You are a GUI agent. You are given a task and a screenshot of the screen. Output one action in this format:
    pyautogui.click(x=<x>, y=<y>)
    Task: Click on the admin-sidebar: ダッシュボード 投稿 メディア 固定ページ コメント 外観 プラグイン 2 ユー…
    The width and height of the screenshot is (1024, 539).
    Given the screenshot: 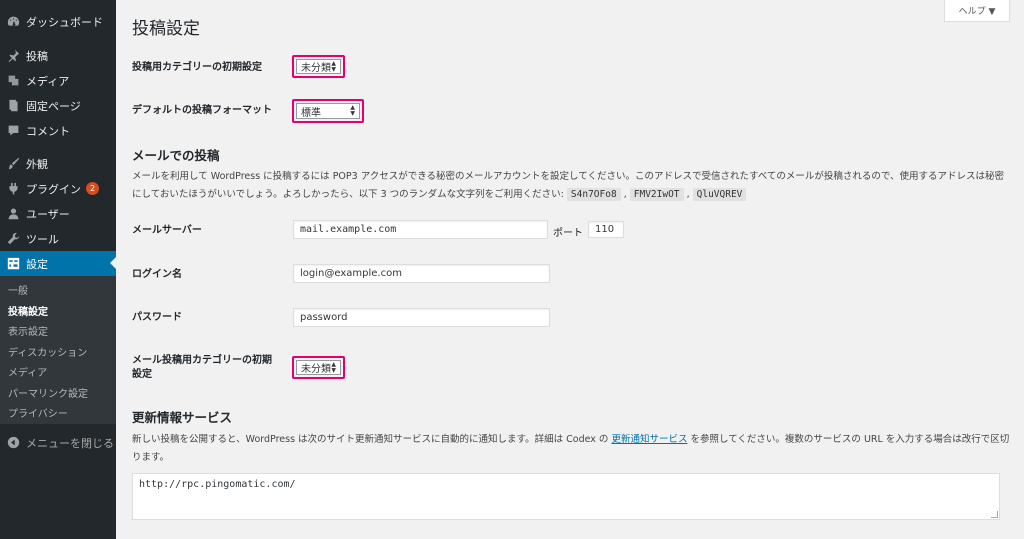 What is the action you would take?
    pyautogui.click(x=58, y=269)
    